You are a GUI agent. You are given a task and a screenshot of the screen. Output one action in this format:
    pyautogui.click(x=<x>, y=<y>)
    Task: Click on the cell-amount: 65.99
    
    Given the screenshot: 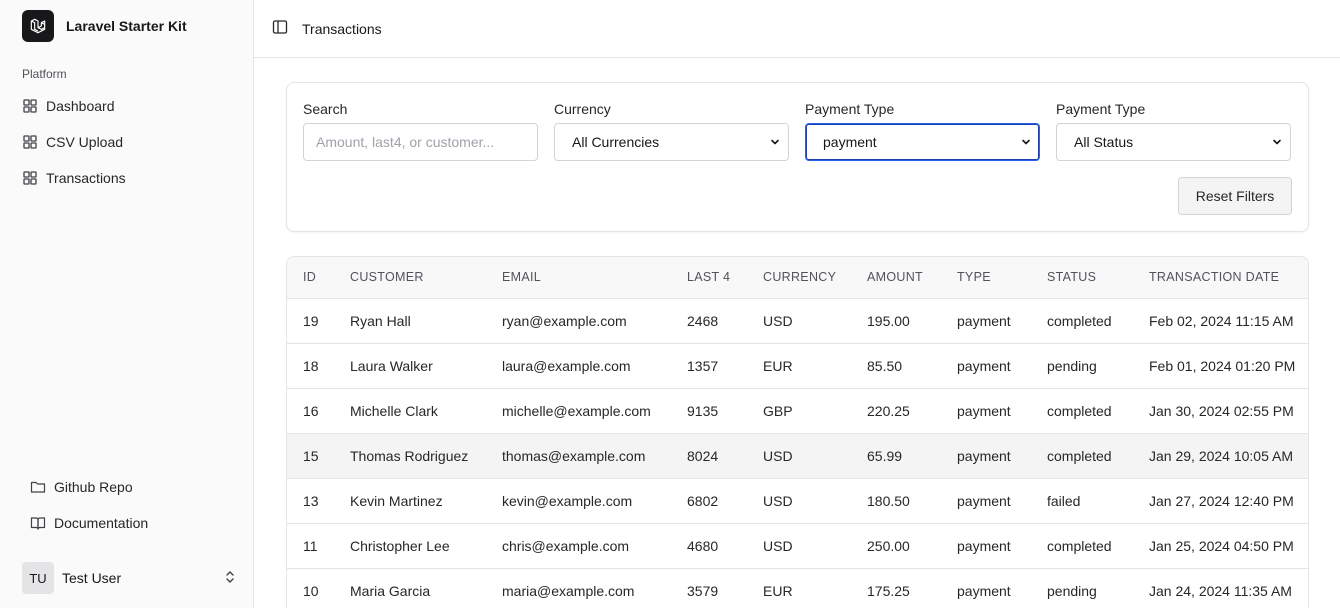 What is the action you would take?
    pyautogui.click(x=912, y=456)
    